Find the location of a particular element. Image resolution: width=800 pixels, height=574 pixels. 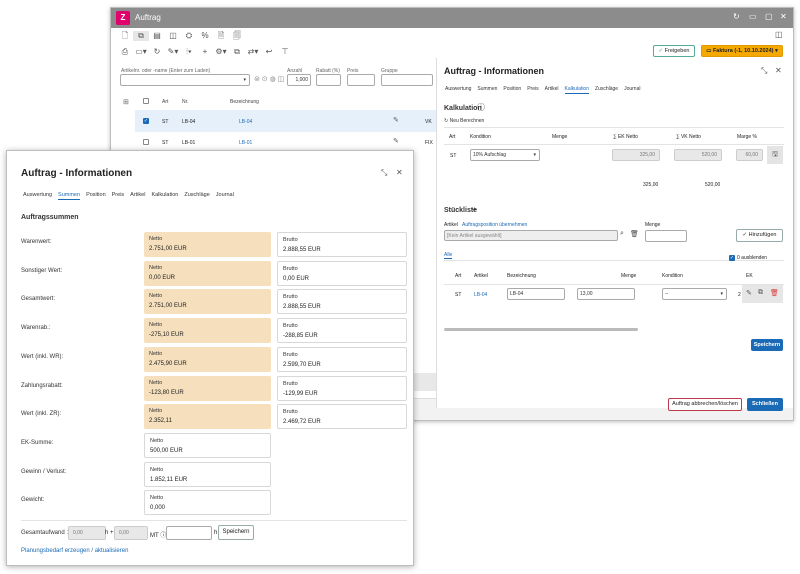

st-bezeichnung-input: LB-04 is located at coordinates (536, 294).